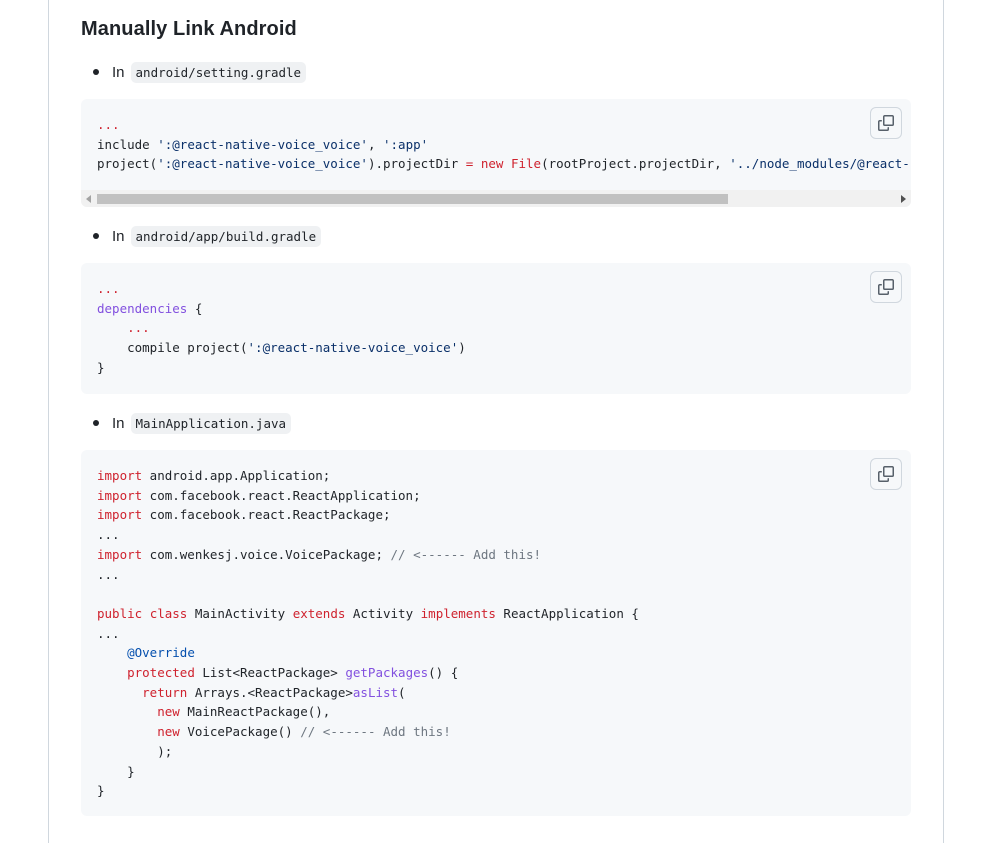 The width and height of the screenshot is (996, 843). I want to click on list-item: In android/setting.gradle, so click(200, 72).